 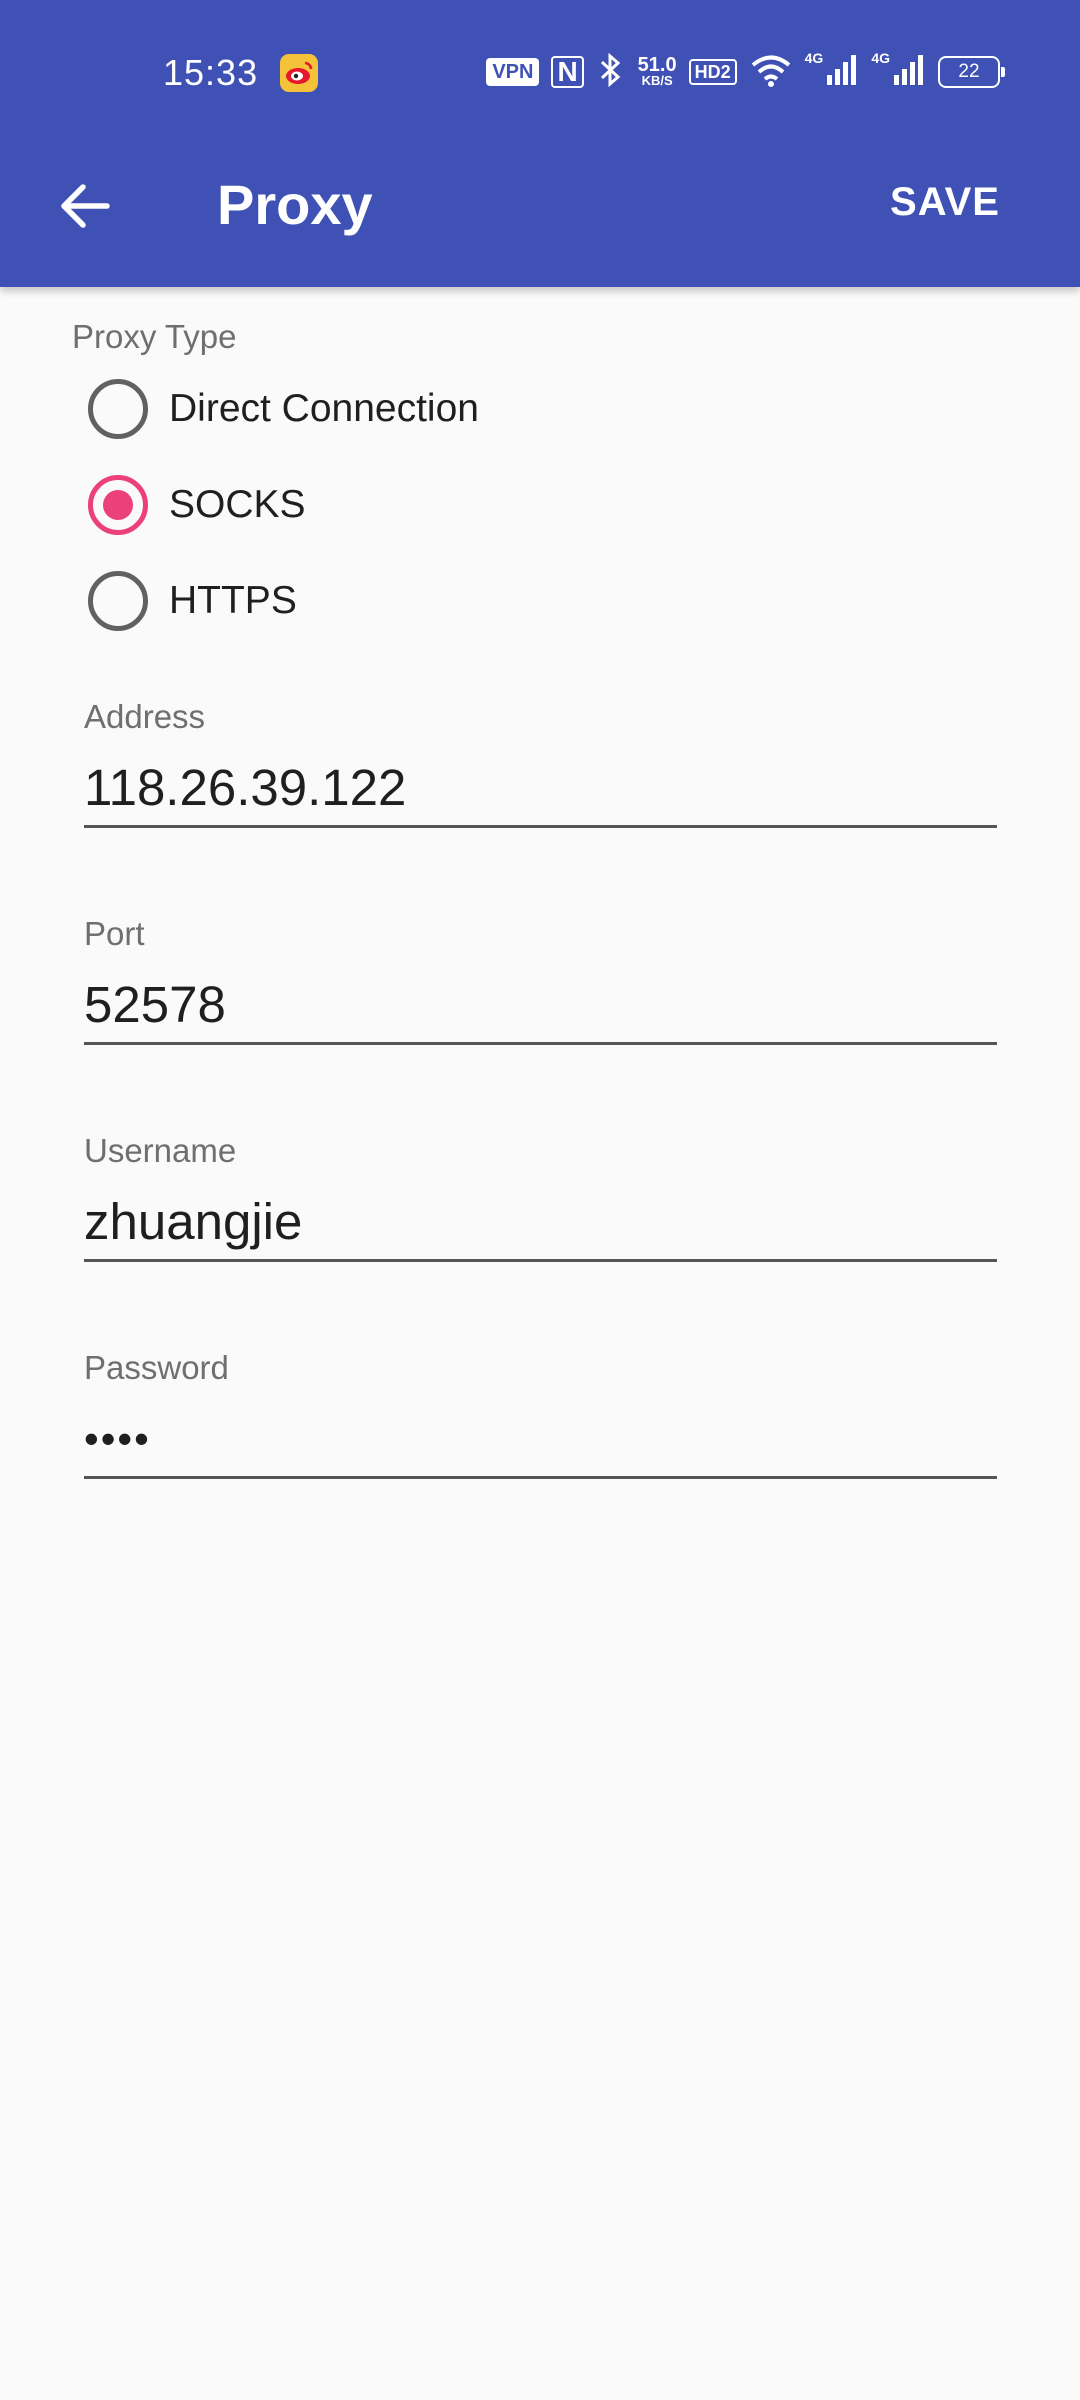 I want to click on vpn-icon: VPN, so click(x=513, y=72).